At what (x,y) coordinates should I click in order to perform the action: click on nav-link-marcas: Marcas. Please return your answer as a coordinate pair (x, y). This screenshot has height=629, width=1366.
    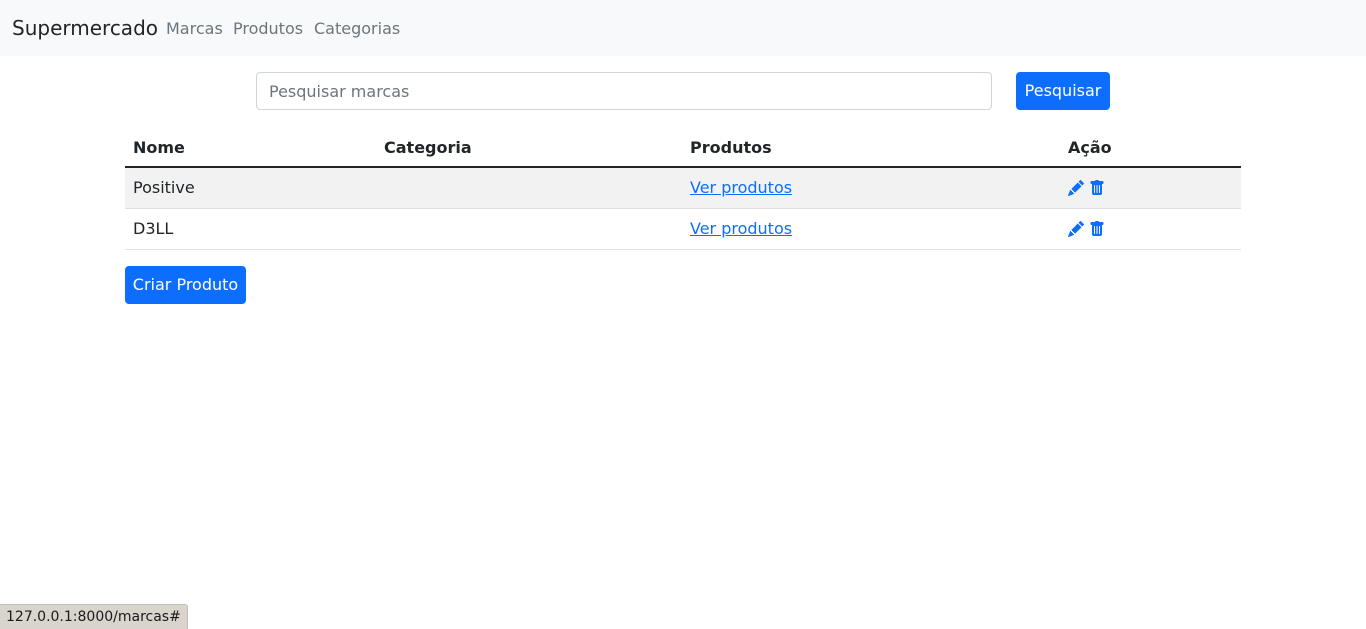
    Looking at the image, I should click on (194, 29).